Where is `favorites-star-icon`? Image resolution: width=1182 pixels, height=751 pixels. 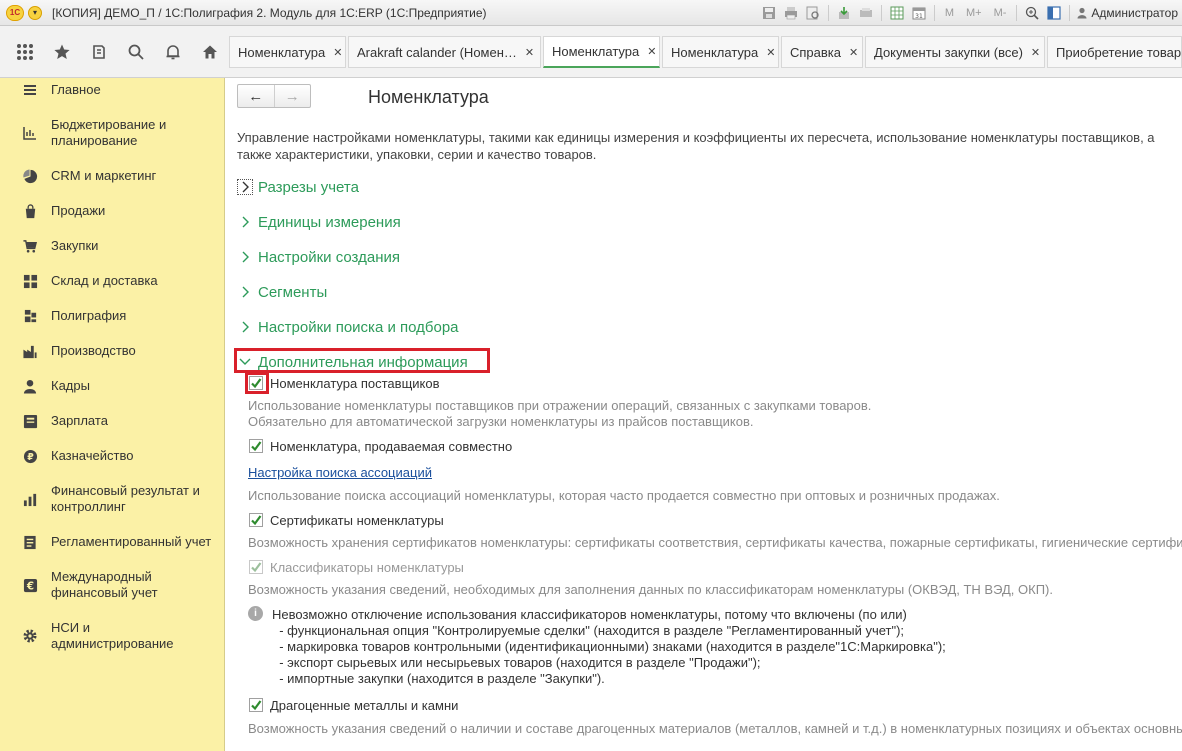
favorites-star-icon is located at coordinates (61, 52).